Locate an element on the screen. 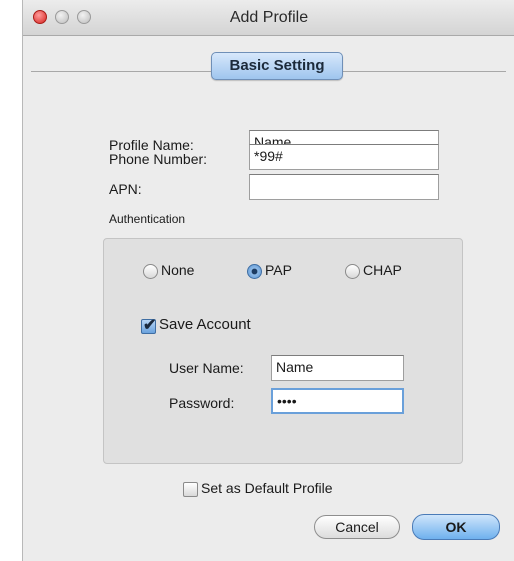 This screenshot has height=561, width=514. auth-pap-label: PAP is located at coordinates (278, 270).